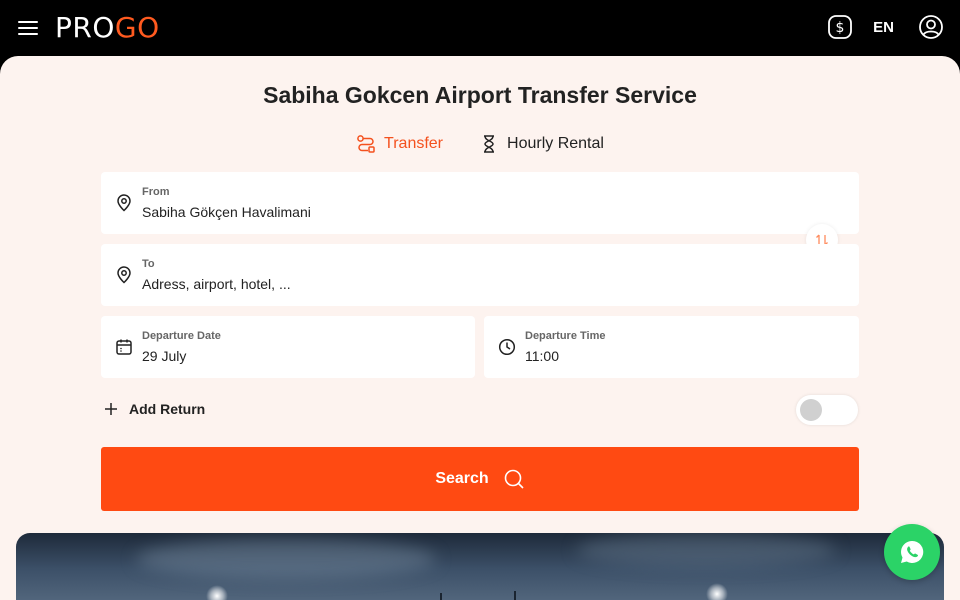  Describe the element at coordinates (124, 347) in the screenshot. I see `calendar-icon` at that location.